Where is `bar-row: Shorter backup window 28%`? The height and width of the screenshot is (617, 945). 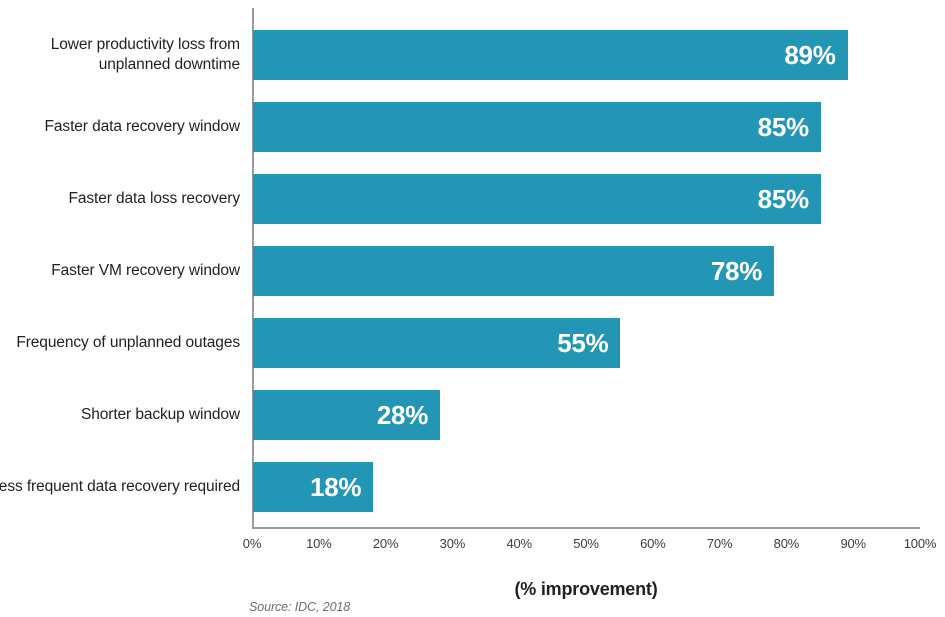 bar-row: Shorter backup window 28% is located at coordinates (500, 415).